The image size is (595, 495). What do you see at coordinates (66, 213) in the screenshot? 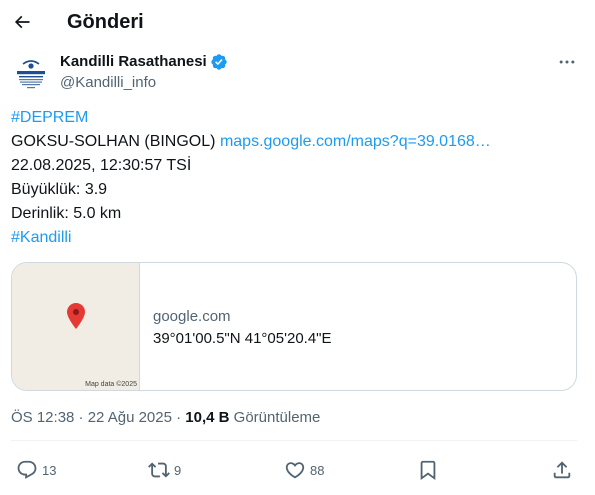
I see `depth-text: Derinlik: 5.0 km` at bounding box center [66, 213].